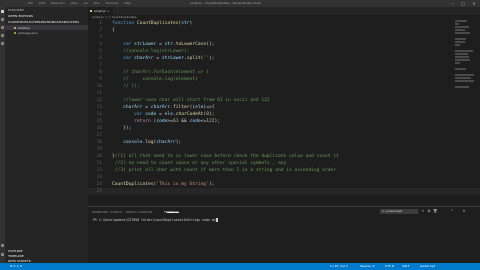  What do you see at coordinates (74, 3) in the screenshot?
I see `menu-view: View` at bounding box center [74, 3].